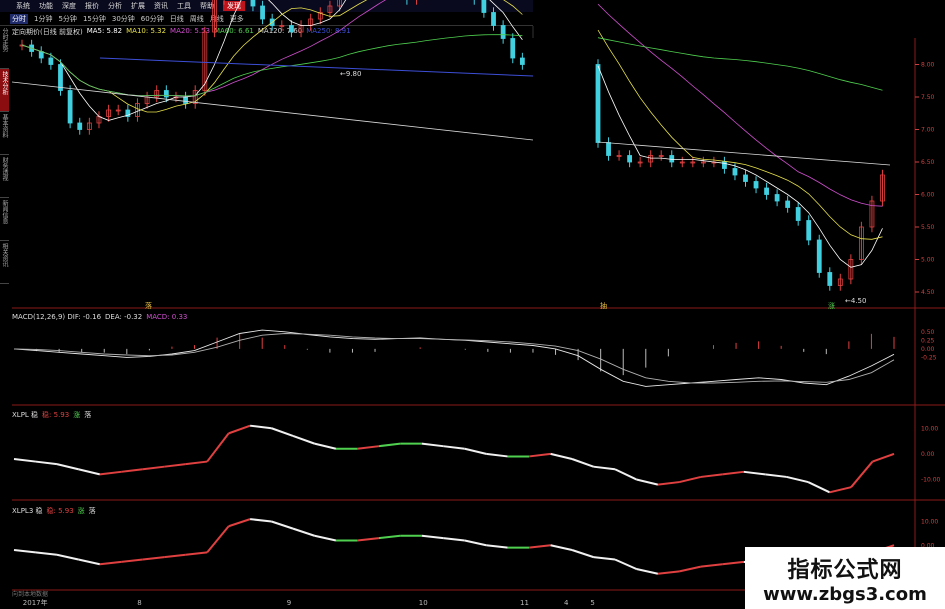 This screenshot has height=609, width=945. I want to click on x-tick-label: 4, so click(566, 603).